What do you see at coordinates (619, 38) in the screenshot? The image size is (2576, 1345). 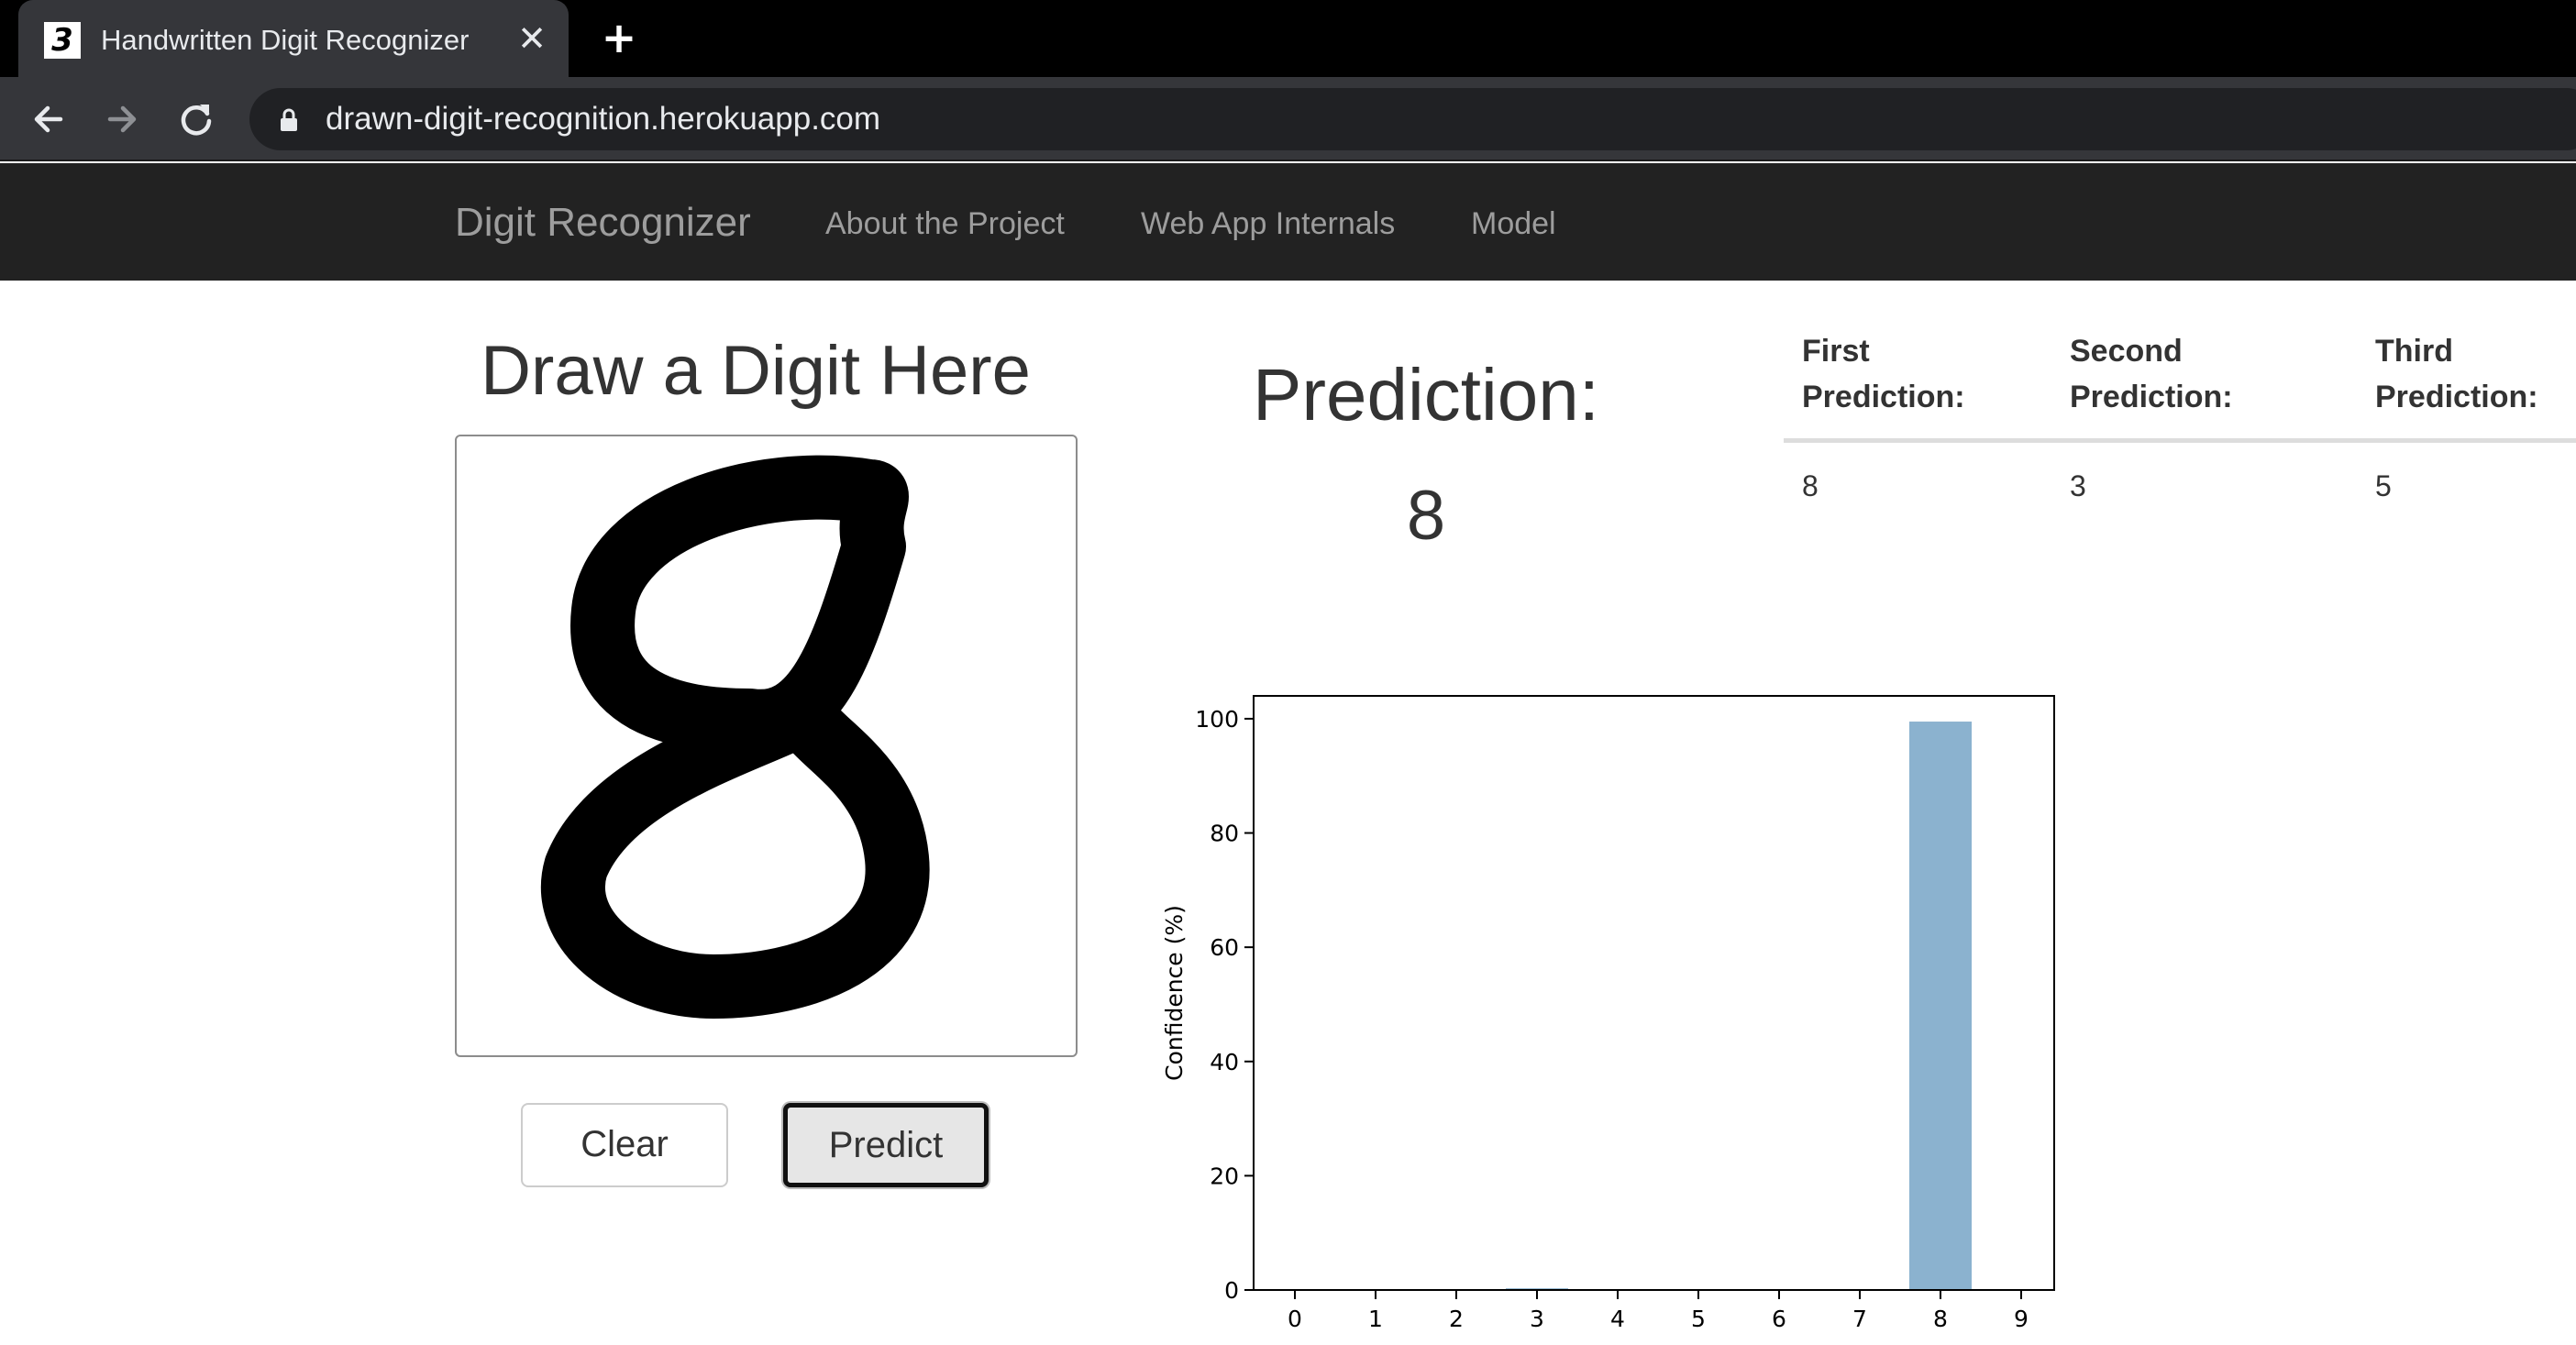 I see `new-tab-icon: +` at bounding box center [619, 38].